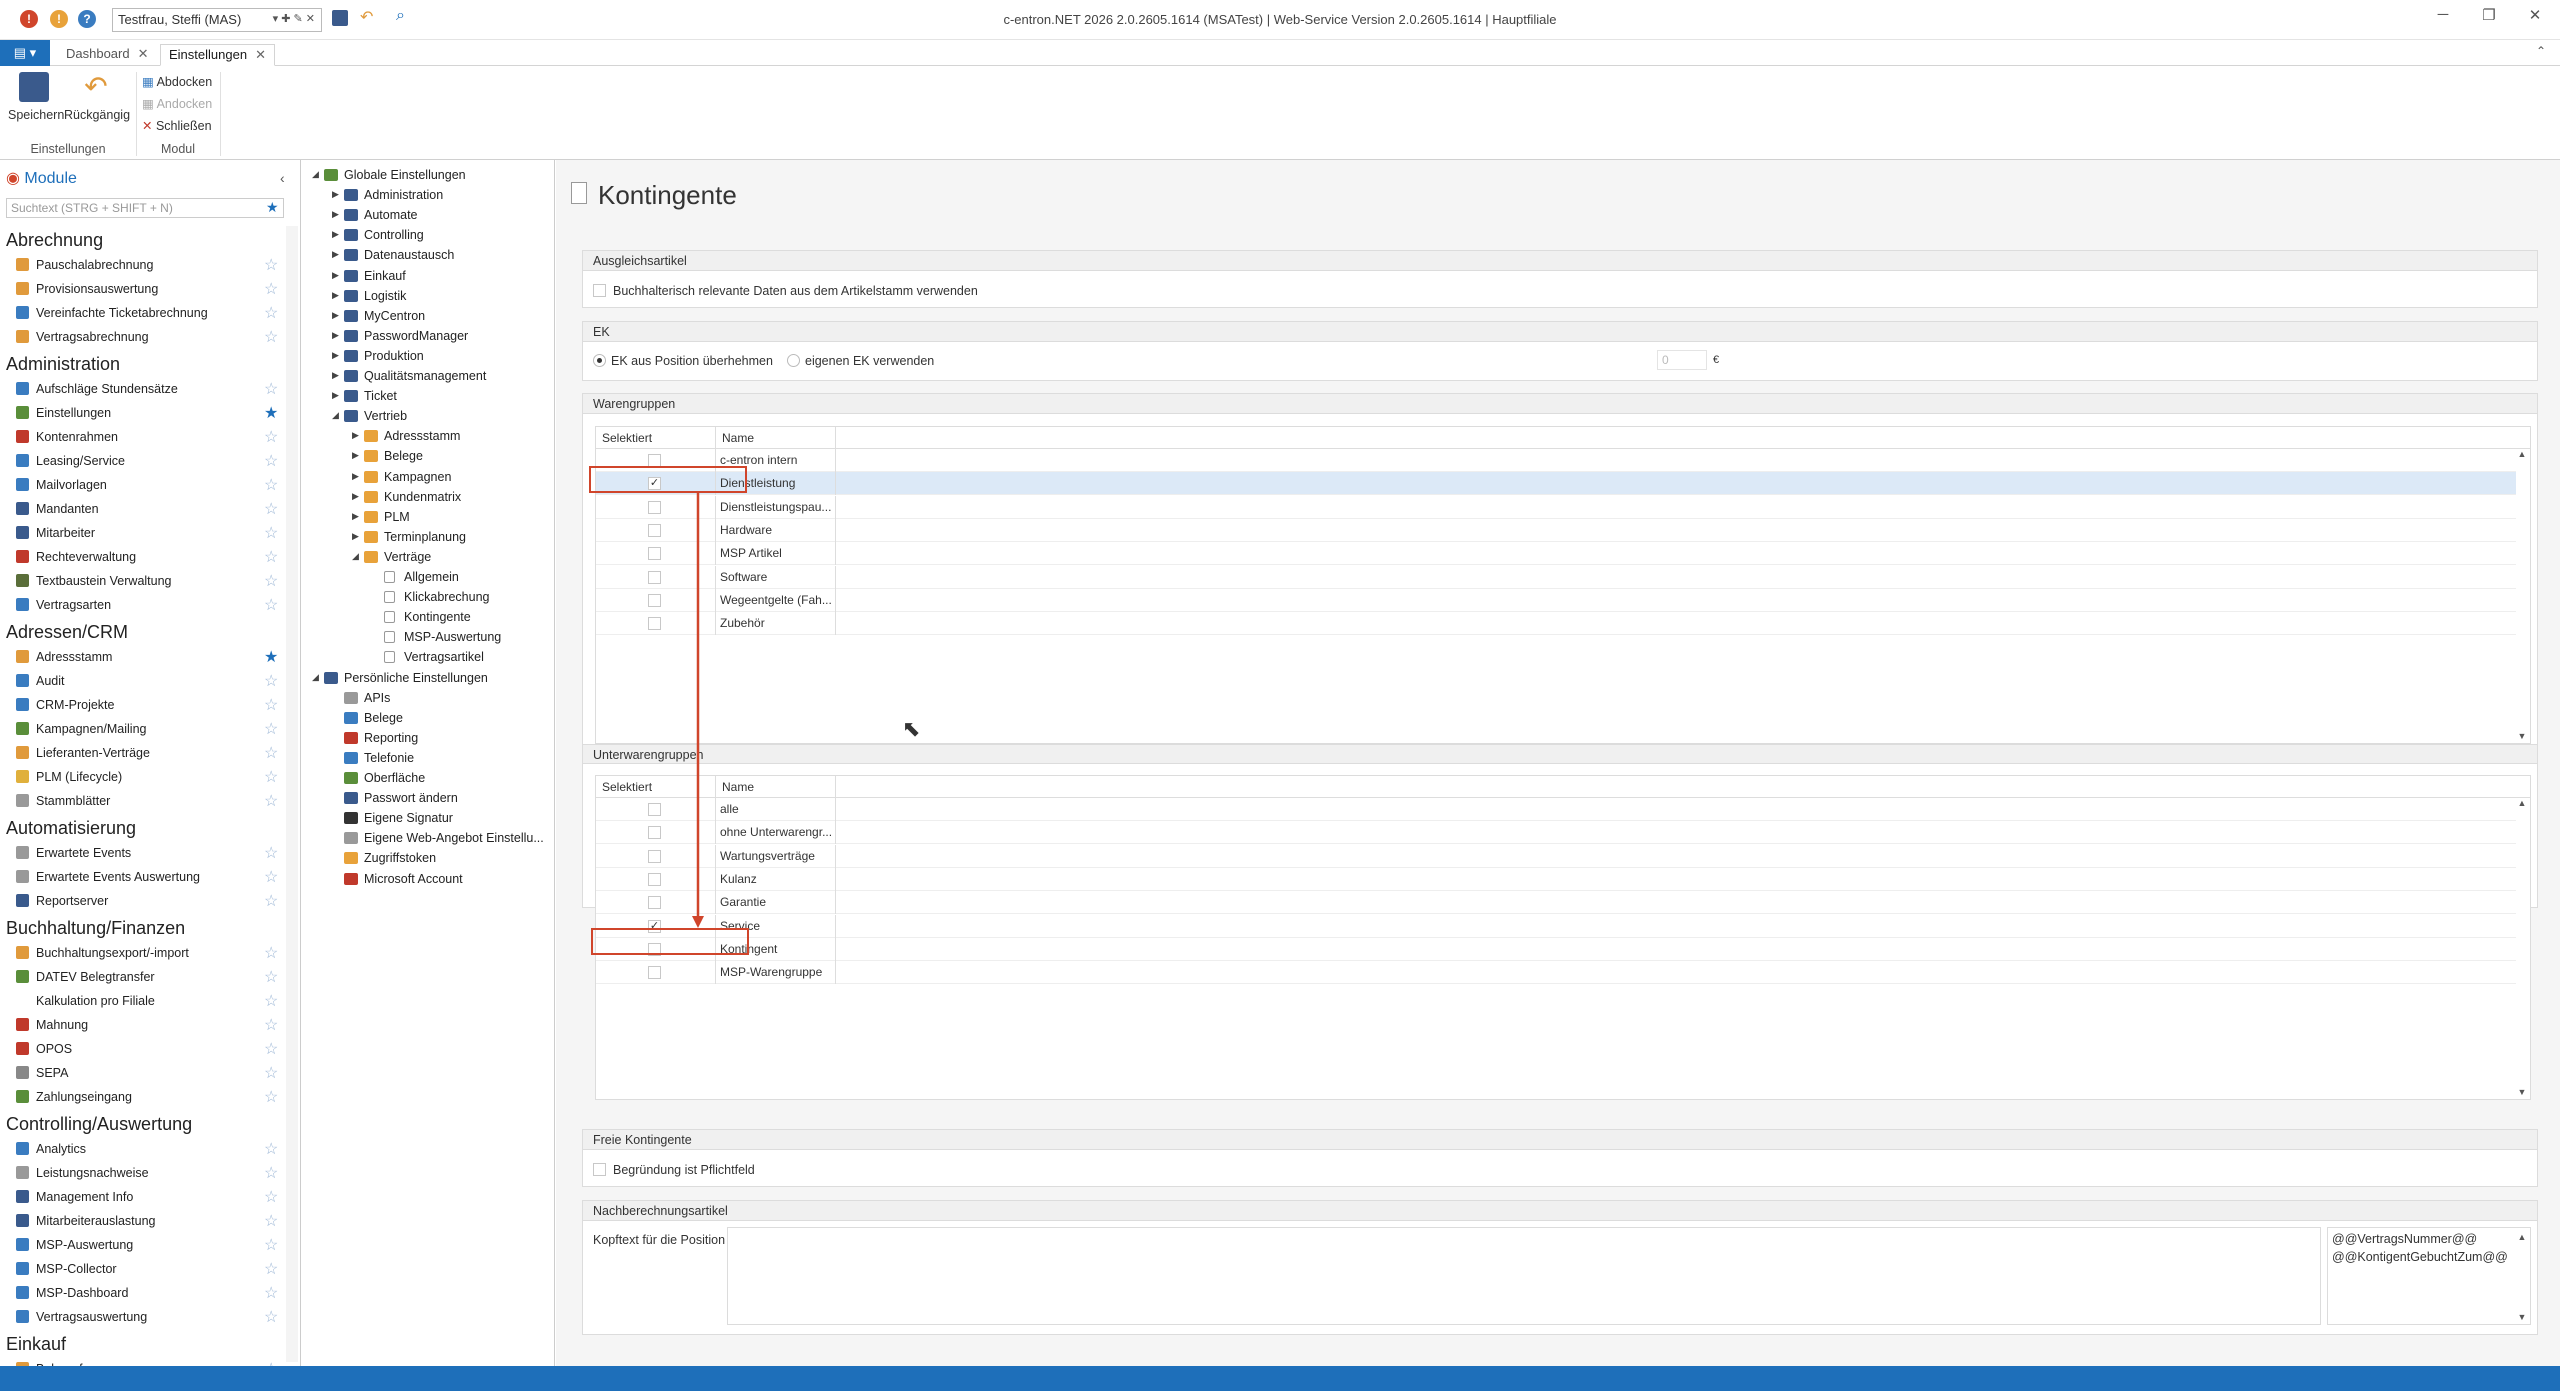 This screenshot has height=1391, width=2560. I want to click on module-item: Erwartete Events ☆, so click(151, 853).